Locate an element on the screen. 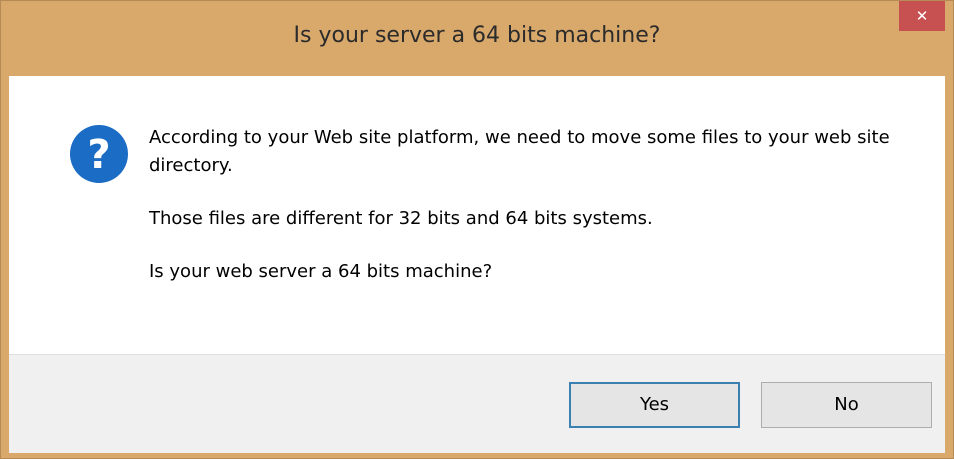 This screenshot has height=459, width=954. close-icon: ✕ is located at coordinates (922, 16).